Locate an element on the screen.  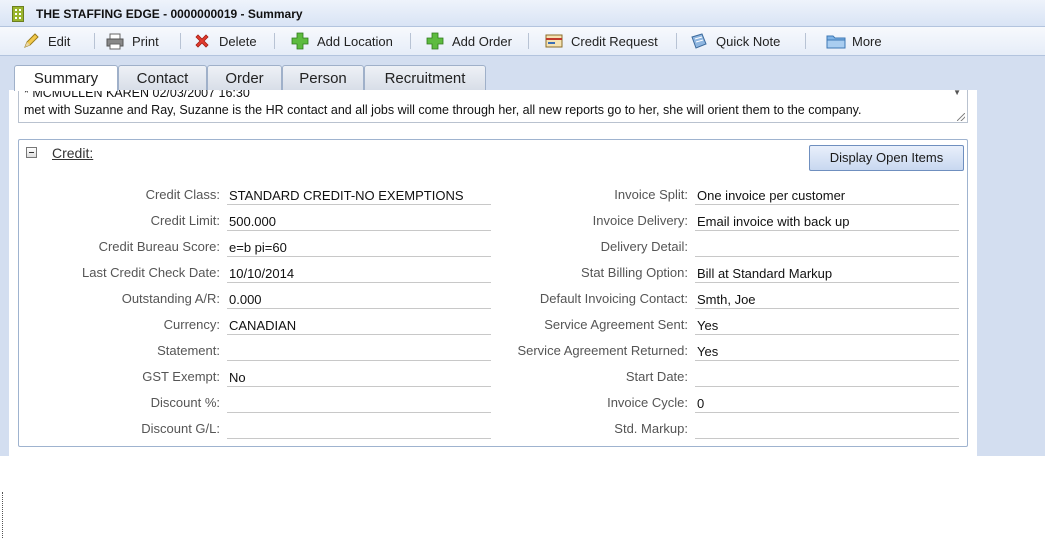
right-field-value: Email invoice with back up is located at coordinates (827, 222).